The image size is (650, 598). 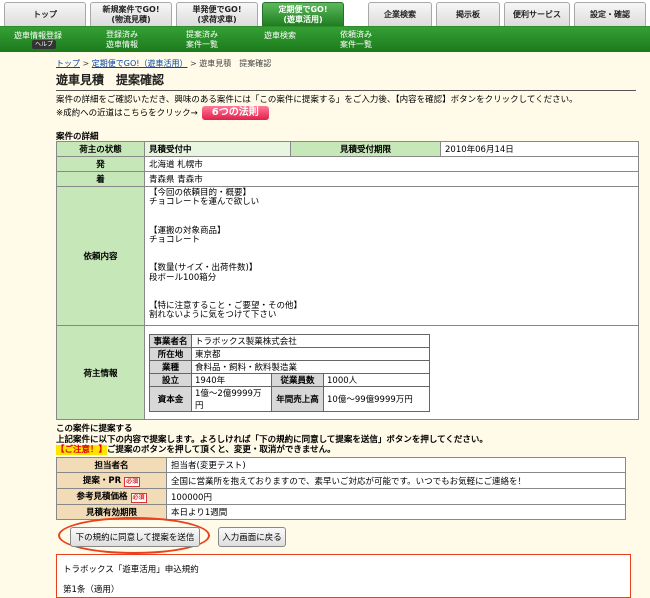 I want to click on proposal-title: この案件に提案する, so click(x=94, y=429).